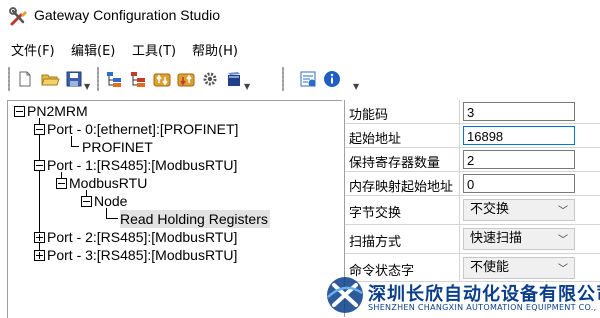 Image resolution: width=600 pixels, height=318 pixels. I want to click on property-label: 扫描方式, so click(375, 242).